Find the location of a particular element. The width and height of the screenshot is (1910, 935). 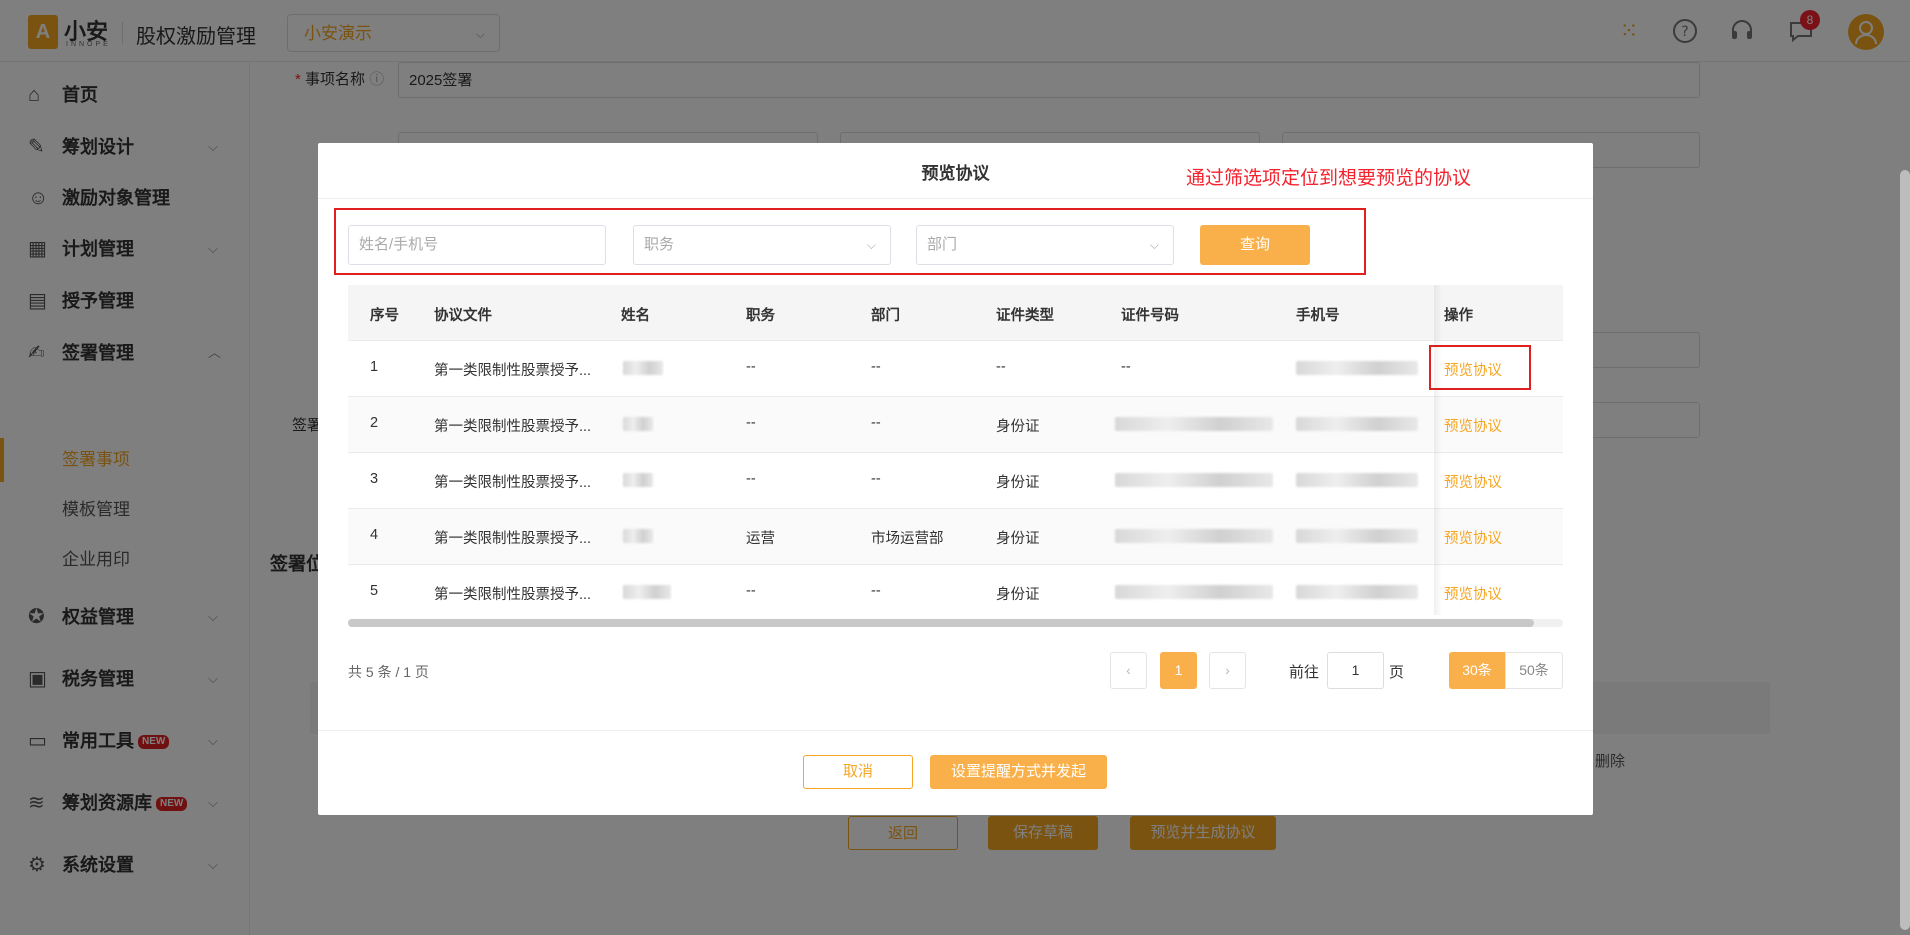

goto-label: 前往 is located at coordinates (1304, 672).